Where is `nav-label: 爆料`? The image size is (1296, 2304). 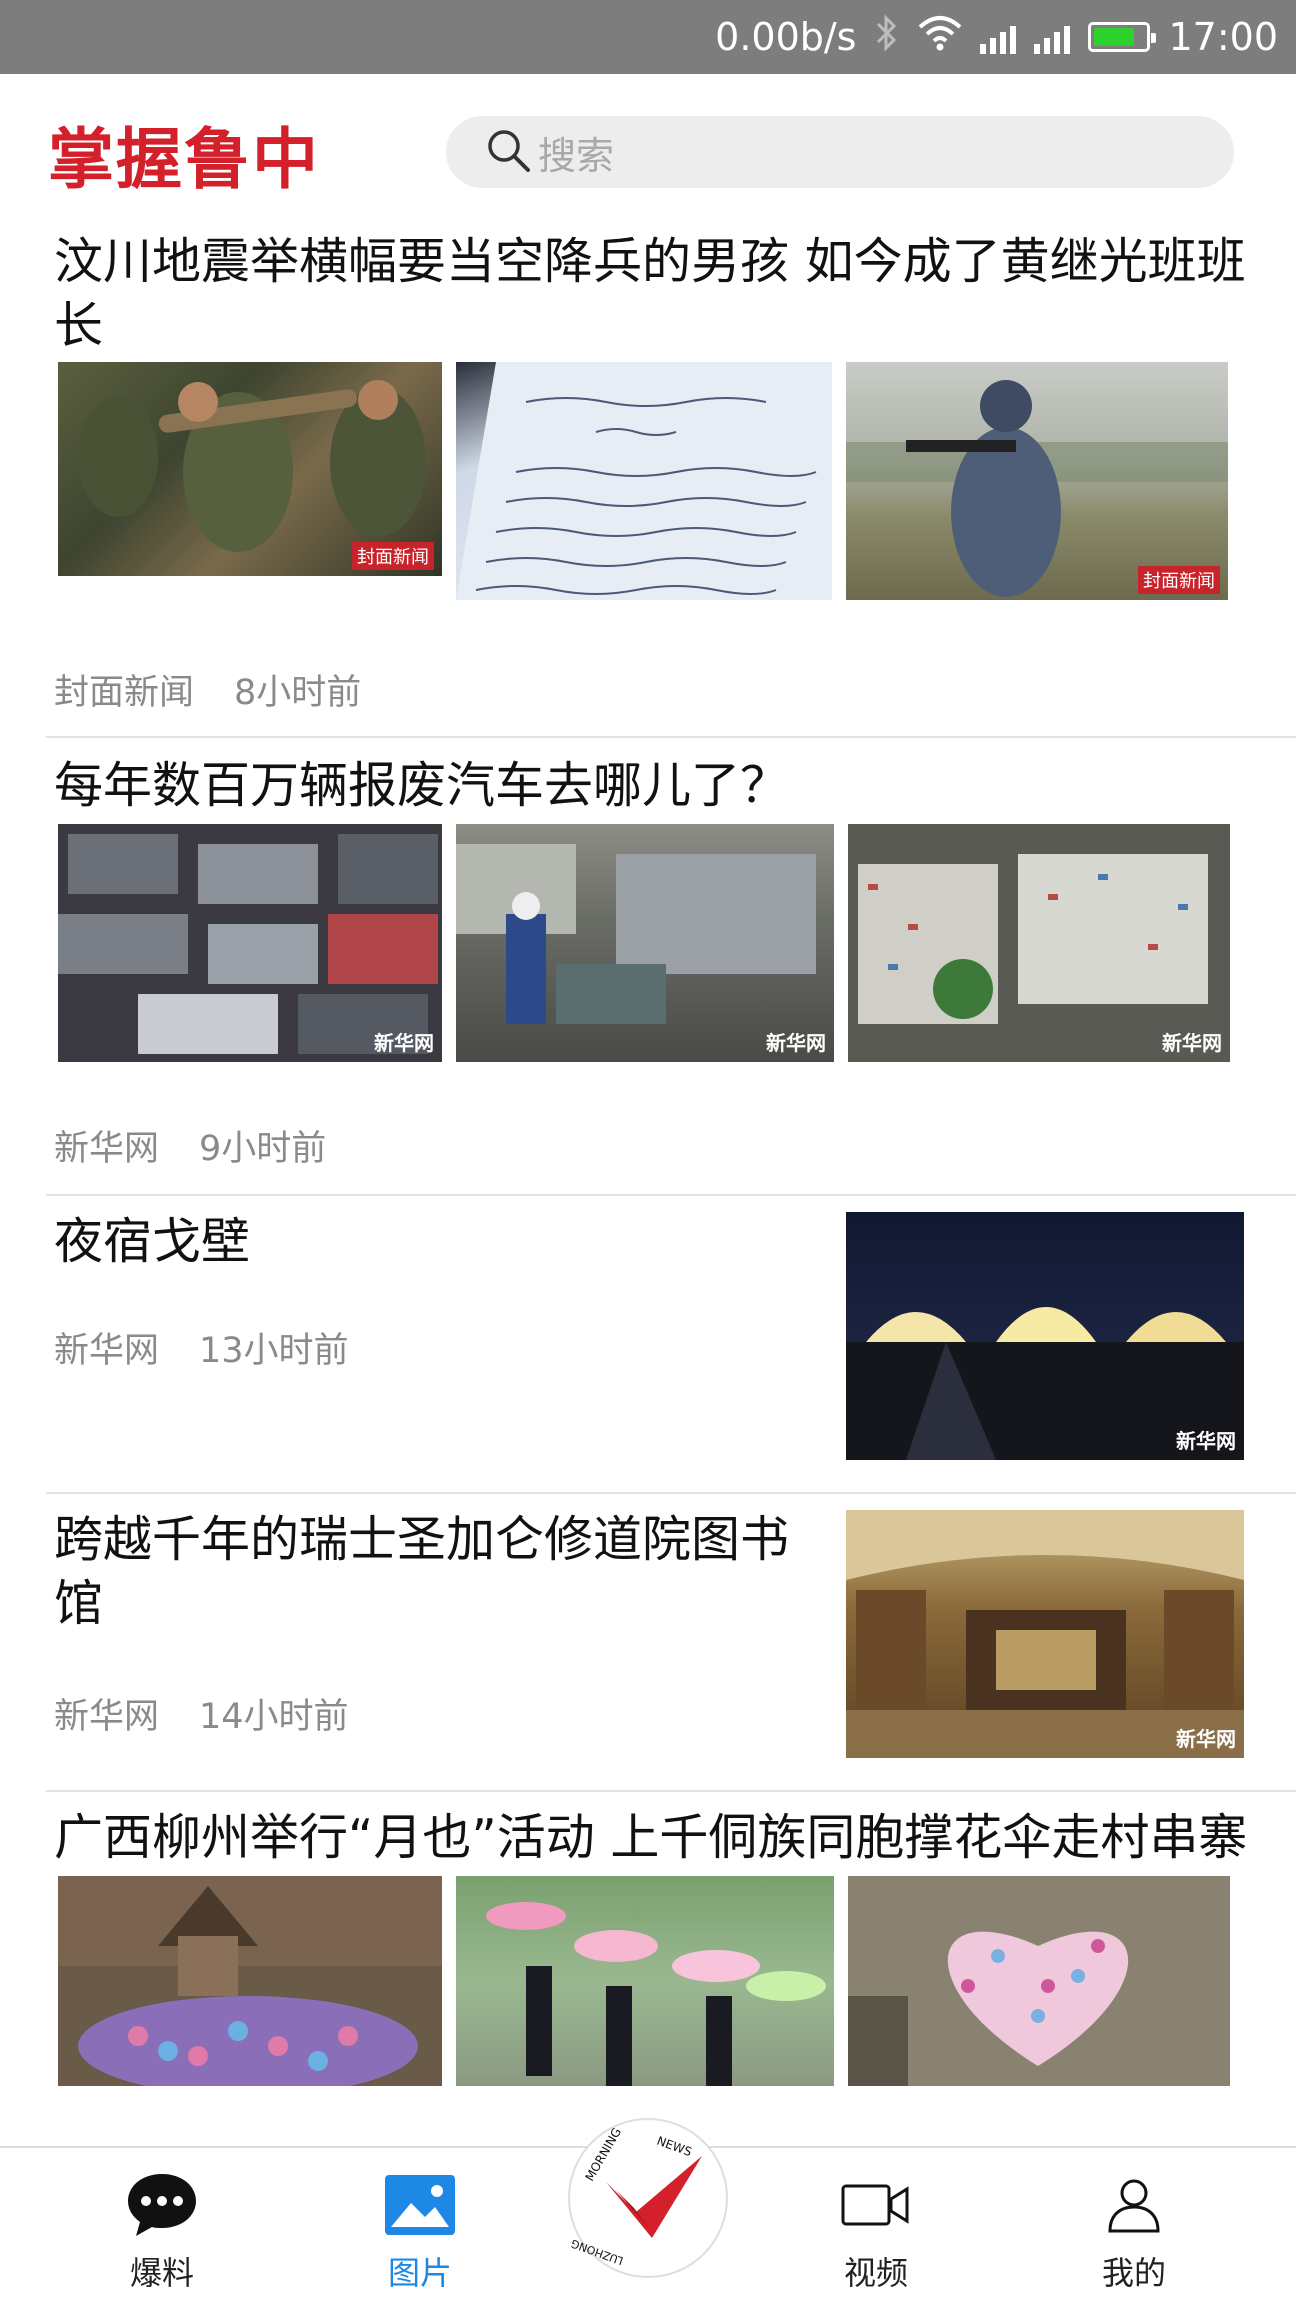
nav-label: 爆料 is located at coordinates (161, 2273).